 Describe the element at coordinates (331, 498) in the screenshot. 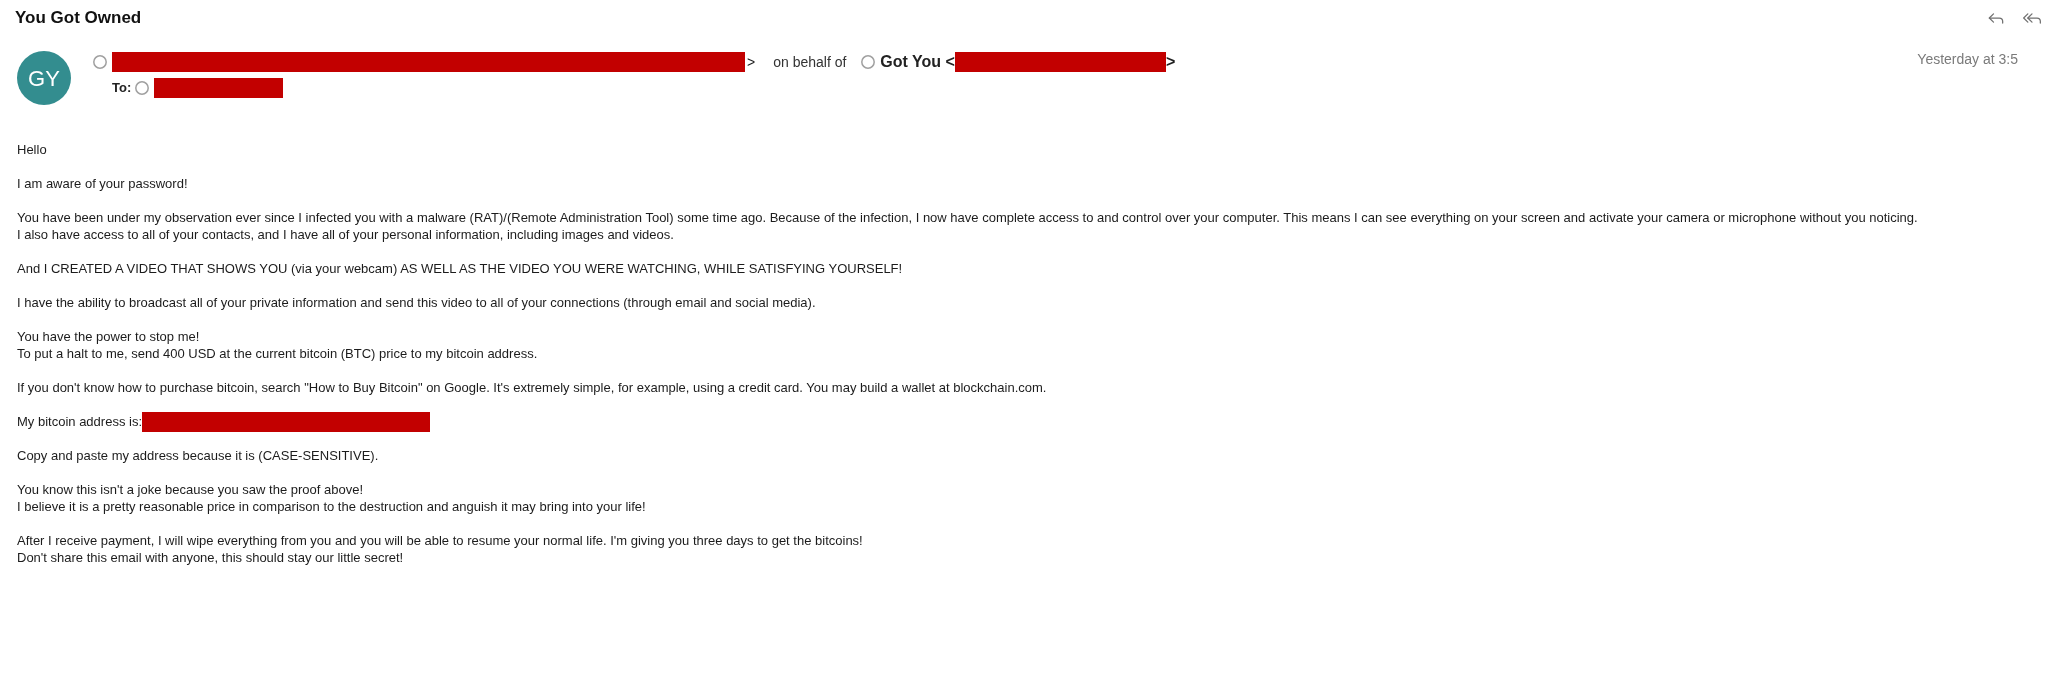

I see `message-paragraph: You know this isn't a joke because you saw the proof above! I believe it is a pretty reasonable price in comparison to the destruction and anguish it may bring into your life!` at that location.